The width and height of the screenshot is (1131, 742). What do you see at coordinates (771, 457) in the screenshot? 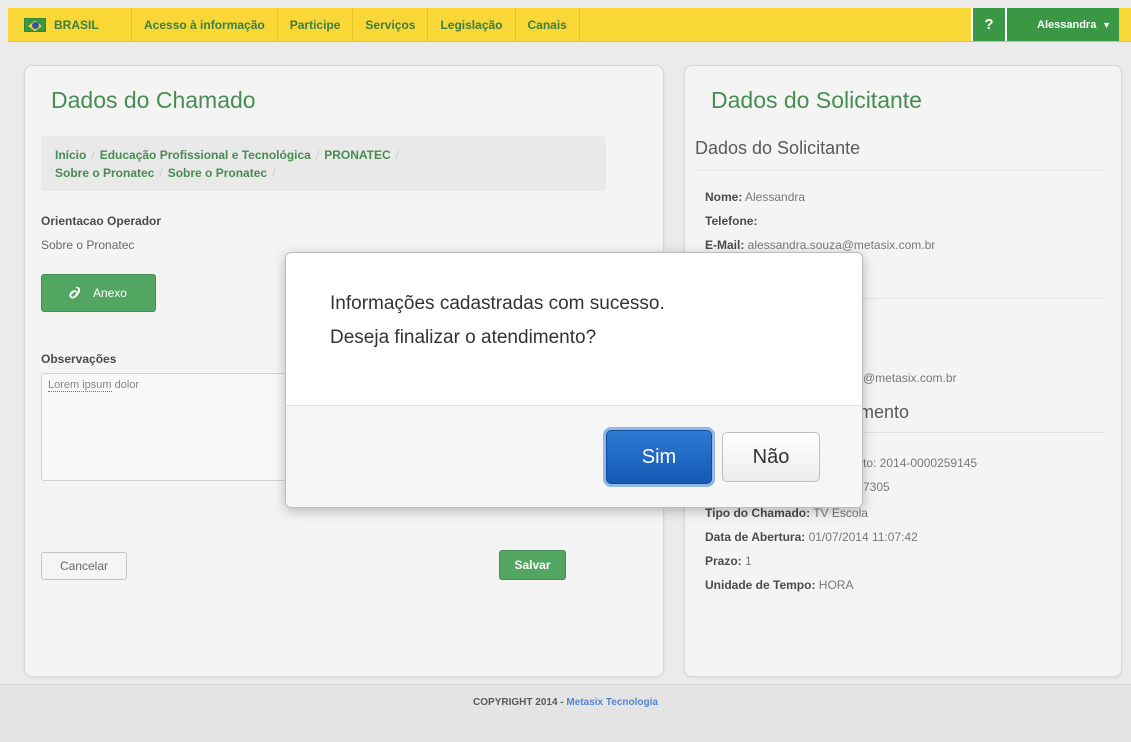
I see `no-button: Não` at bounding box center [771, 457].